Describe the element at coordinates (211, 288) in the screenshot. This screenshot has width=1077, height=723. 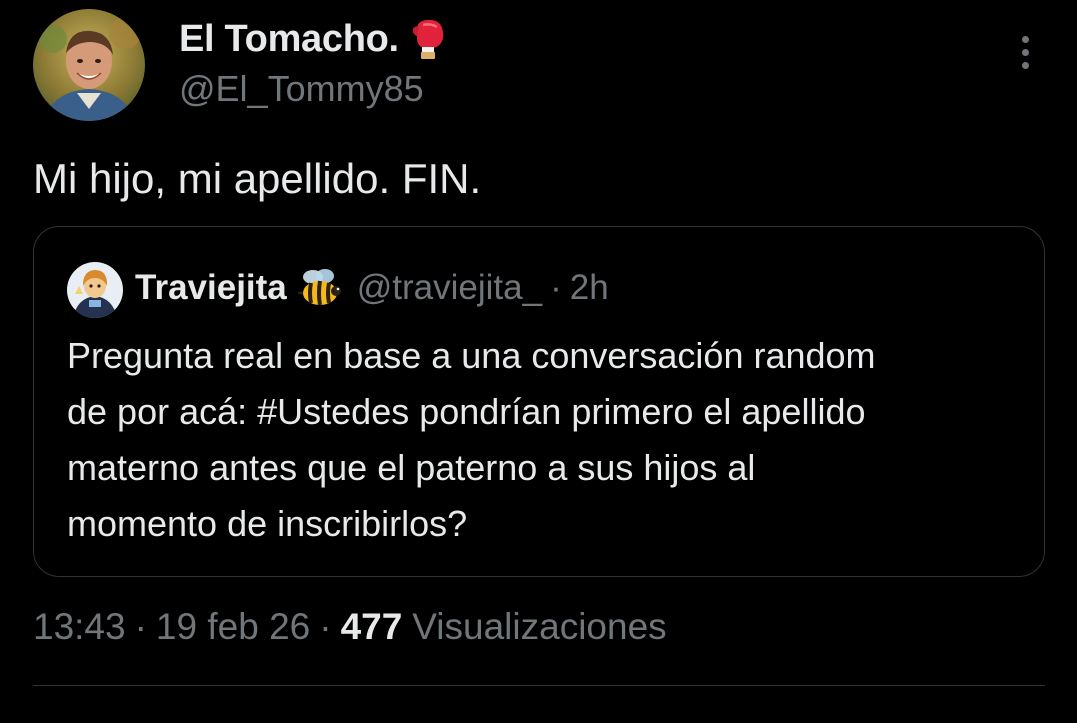
I see `quoted-author-display-name: Traviejita` at that location.